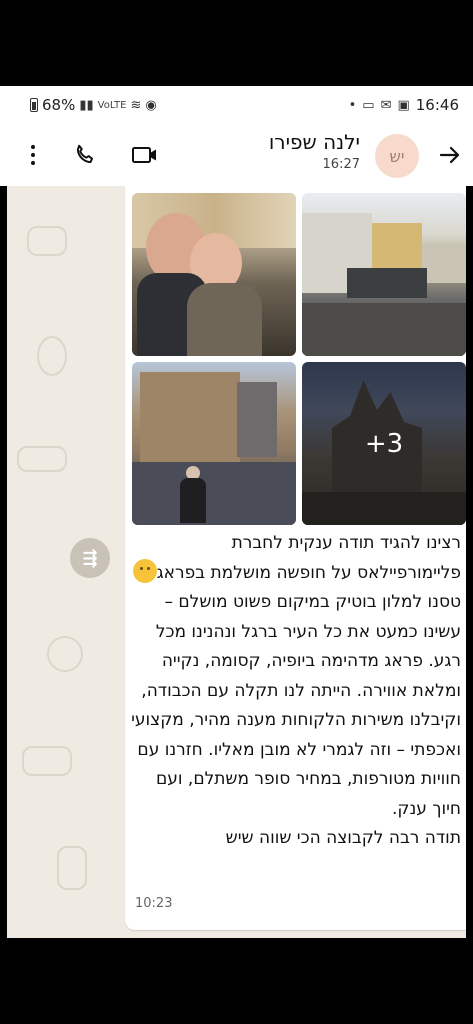  What do you see at coordinates (86, 105) in the screenshot?
I see `signal-icon: ▮▮` at bounding box center [86, 105].